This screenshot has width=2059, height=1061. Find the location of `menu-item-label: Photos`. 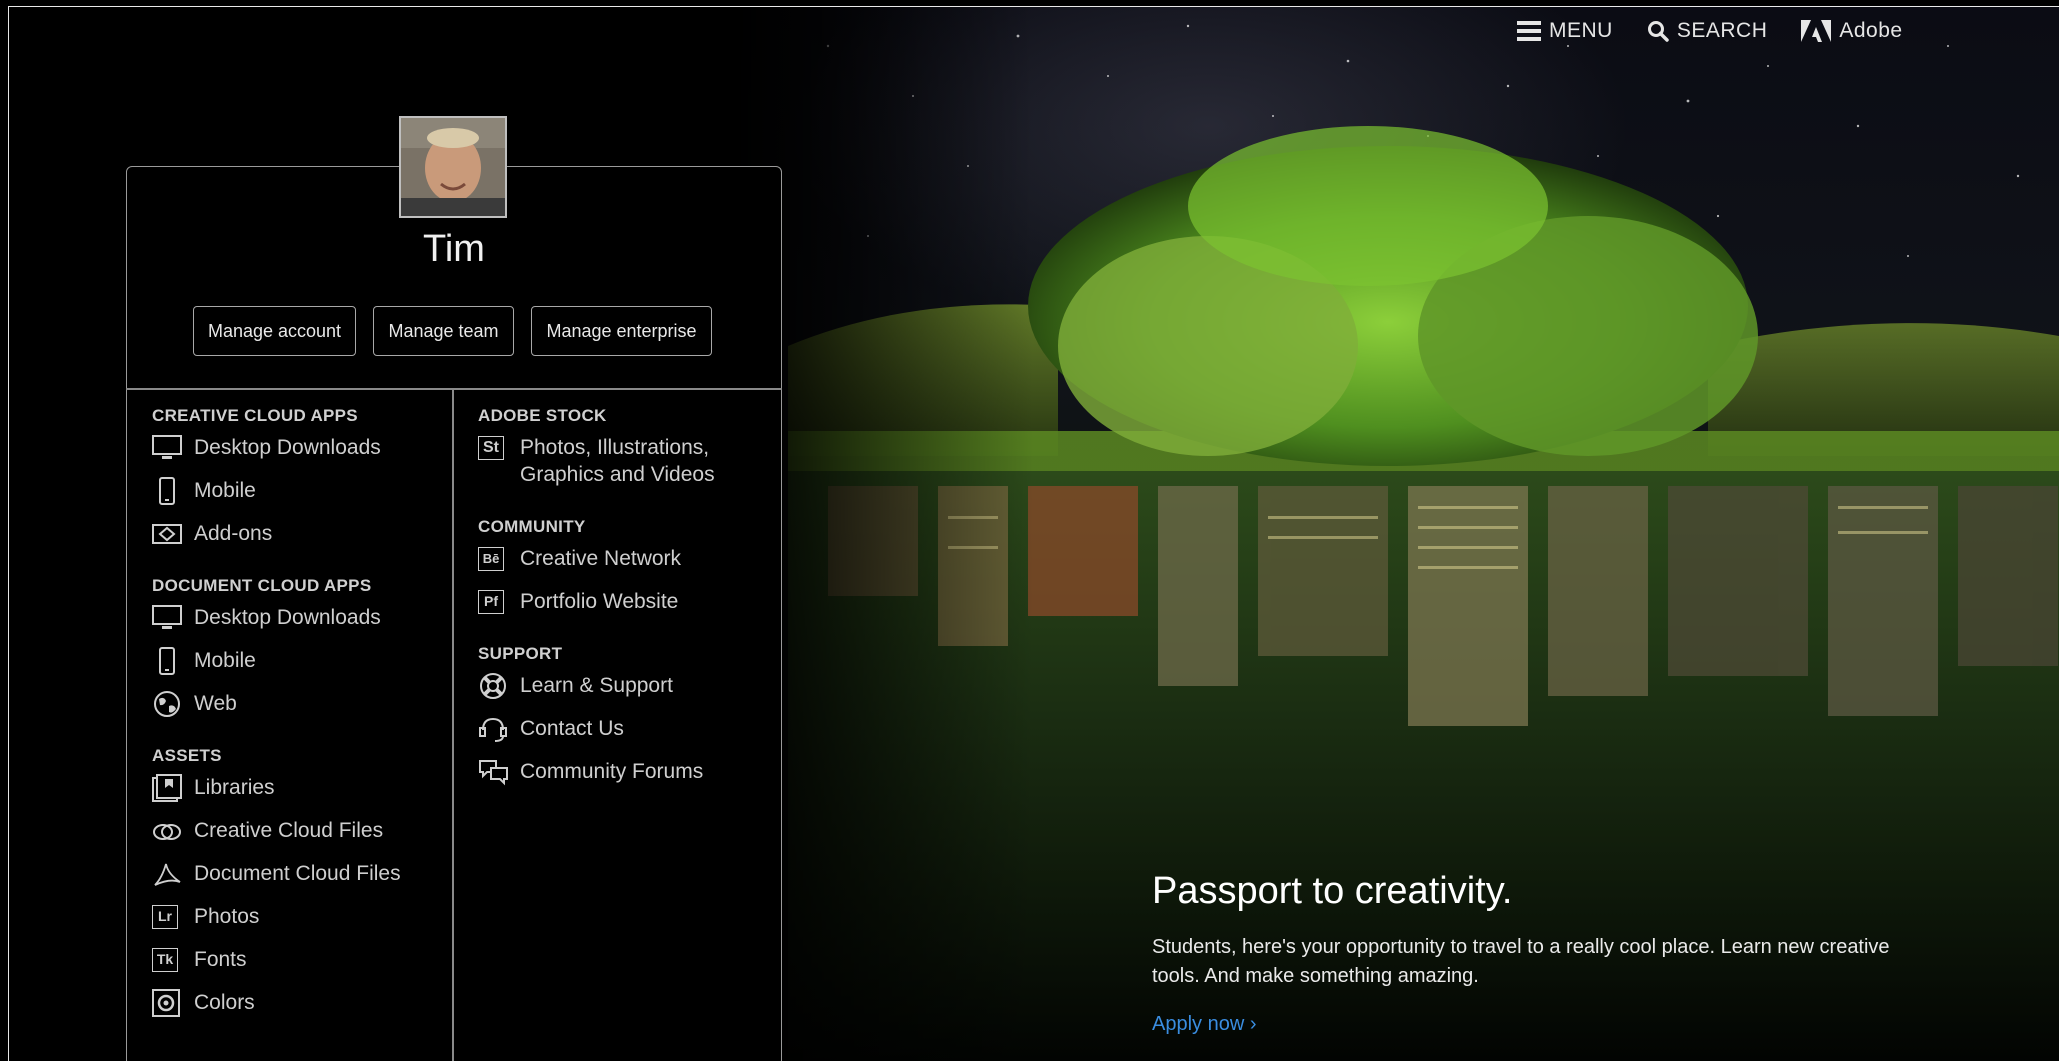

menu-item-label: Photos is located at coordinates (227, 916).